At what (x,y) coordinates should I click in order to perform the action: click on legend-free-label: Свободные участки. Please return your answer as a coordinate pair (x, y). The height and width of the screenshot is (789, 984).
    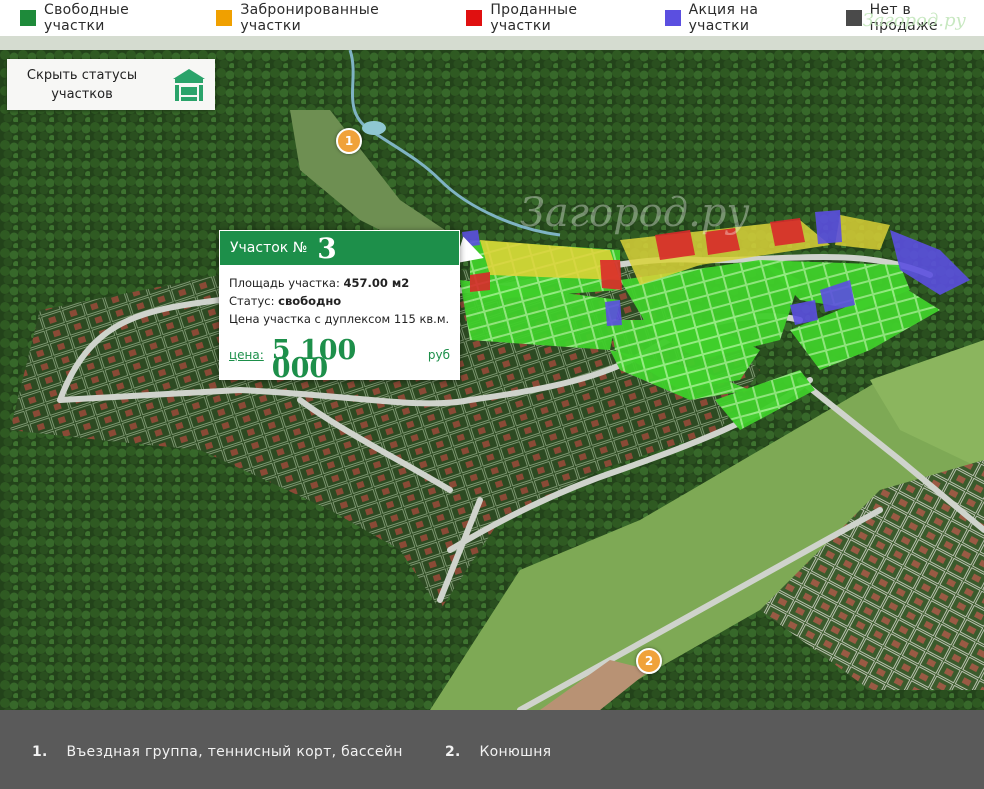
    Looking at the image, I should click on (86, 18).